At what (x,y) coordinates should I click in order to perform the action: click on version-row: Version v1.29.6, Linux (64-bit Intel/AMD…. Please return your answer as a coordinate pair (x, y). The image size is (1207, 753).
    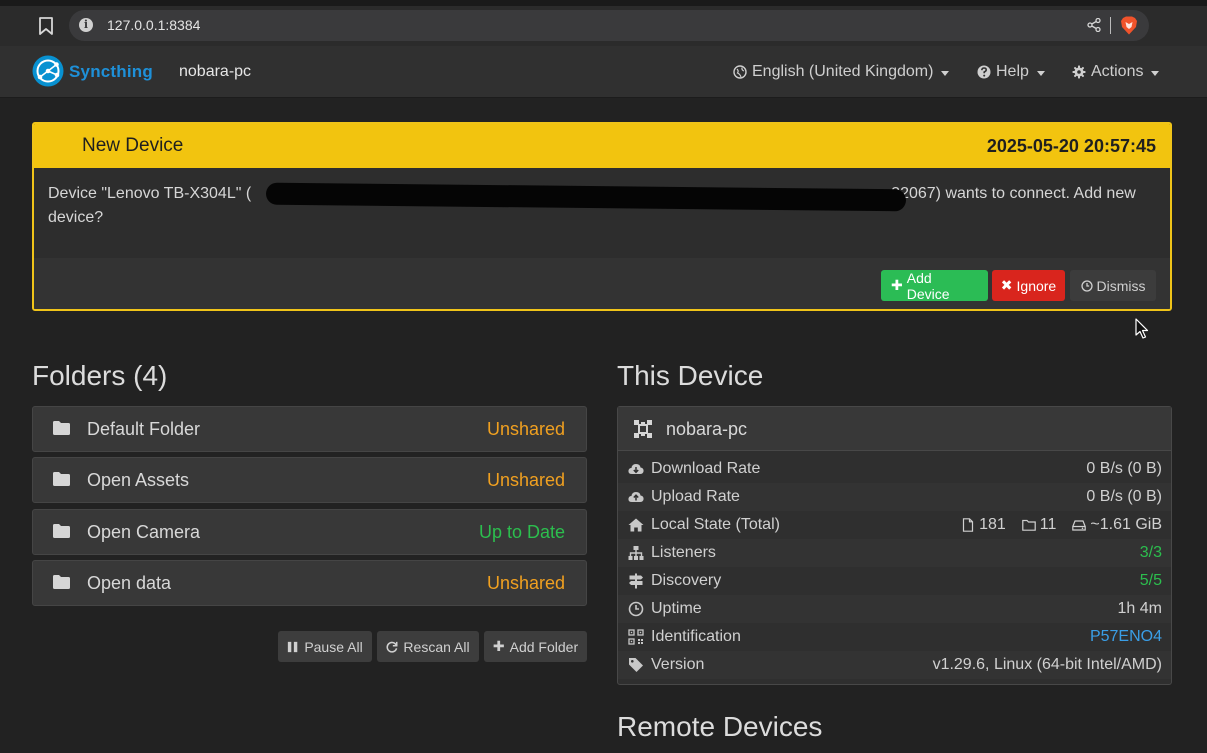
    Looking at the image, I should click on (894, 665).